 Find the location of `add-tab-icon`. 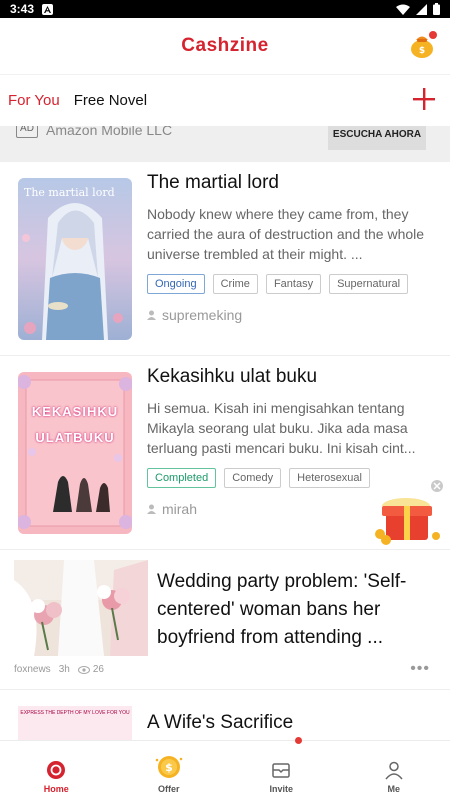

add-tab-icon is located at coordinates (424, 99).